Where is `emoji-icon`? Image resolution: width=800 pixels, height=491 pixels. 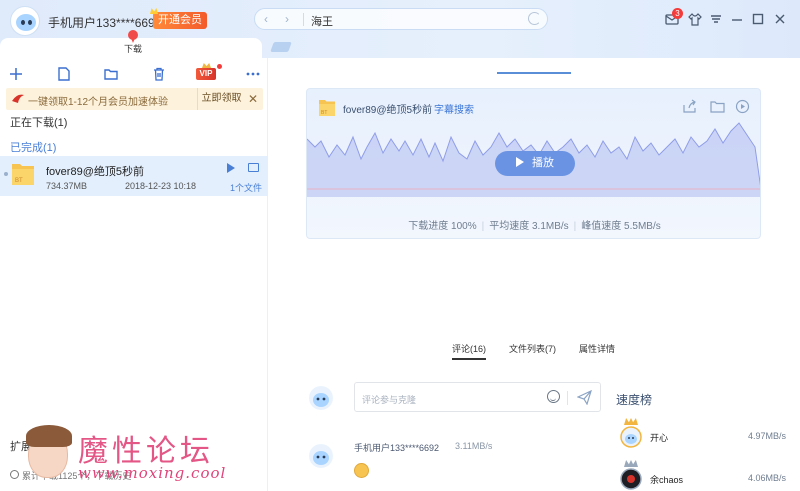
emoji-icon is located at coordinates (553, 396).